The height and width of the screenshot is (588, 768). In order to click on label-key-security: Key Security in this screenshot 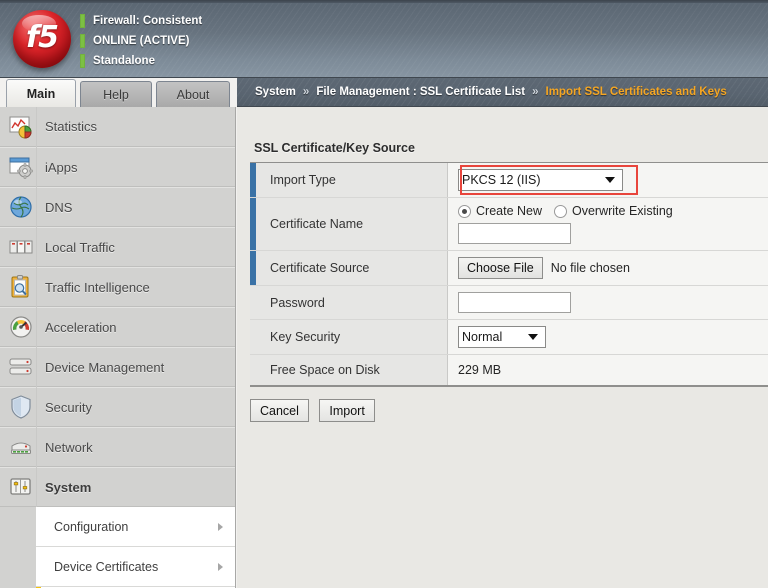, I will do `click(352, 337)`.